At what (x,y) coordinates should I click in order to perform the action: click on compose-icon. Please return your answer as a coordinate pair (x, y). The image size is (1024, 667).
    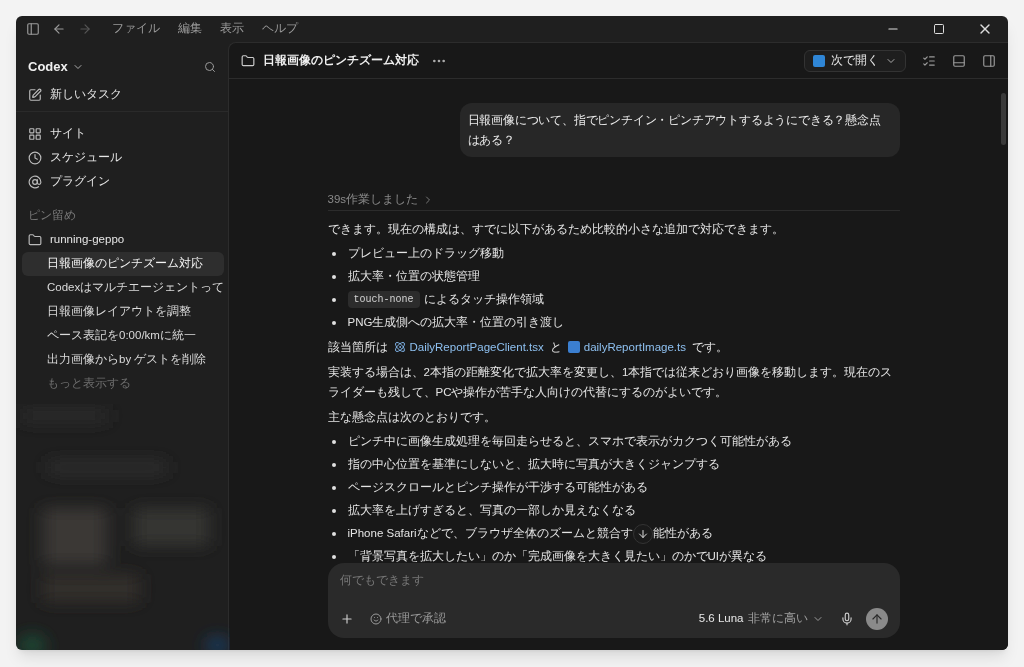
    Looking at the image, I should click on (35, 94).